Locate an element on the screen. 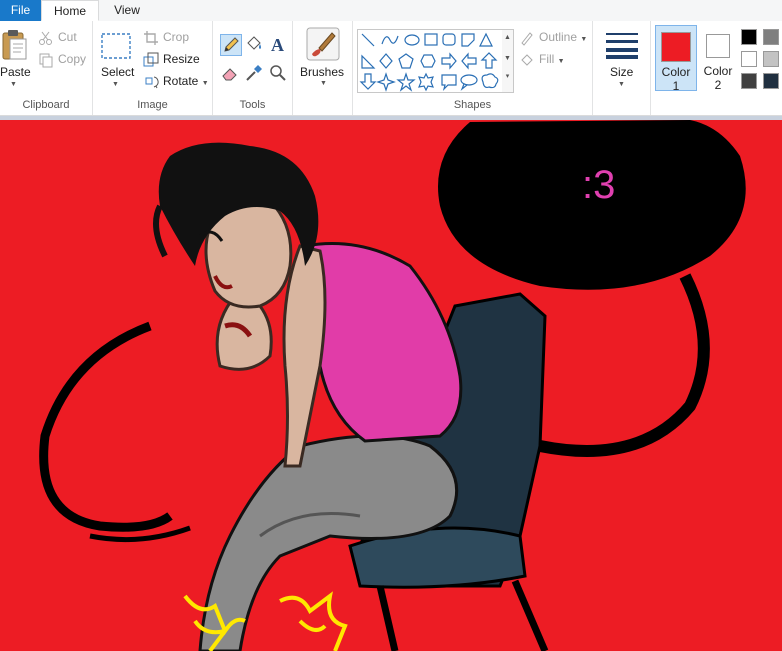 The height and width of the screenshot is (651, 782). tools-group: A Tools is located at coordinates (253, 68).